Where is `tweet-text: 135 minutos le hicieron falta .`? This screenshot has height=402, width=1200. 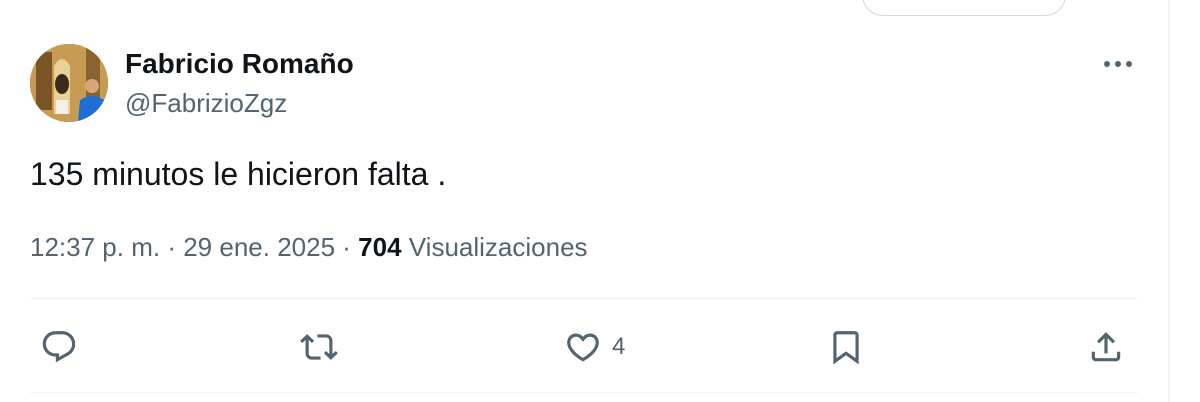
tweet-text: 135 minutos le hicieron falta . is located at coordinates (238, 174).